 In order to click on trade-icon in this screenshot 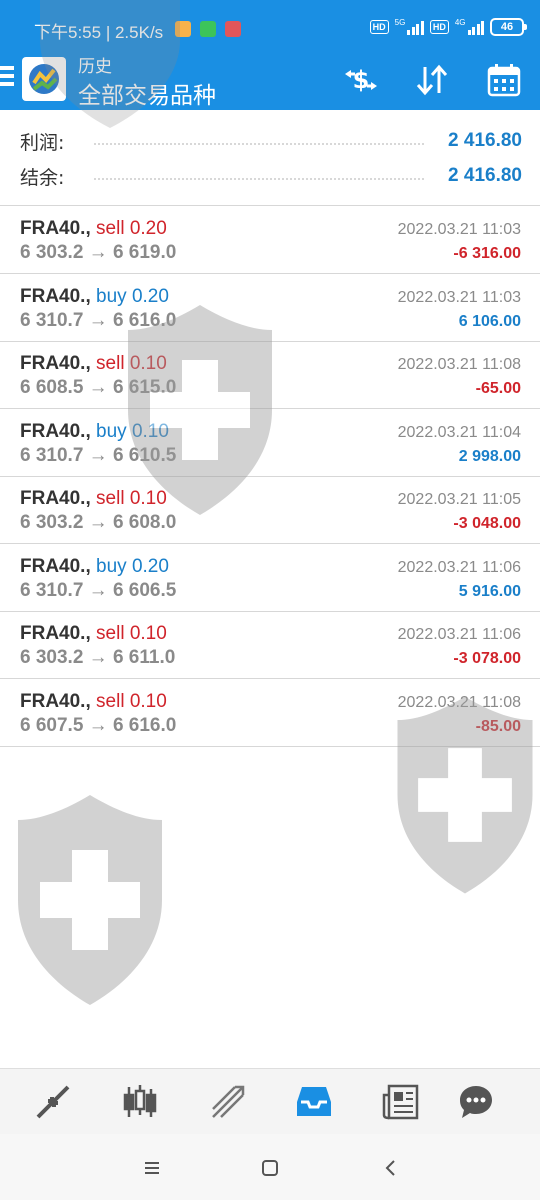, I will do `click(228, 1102)`.